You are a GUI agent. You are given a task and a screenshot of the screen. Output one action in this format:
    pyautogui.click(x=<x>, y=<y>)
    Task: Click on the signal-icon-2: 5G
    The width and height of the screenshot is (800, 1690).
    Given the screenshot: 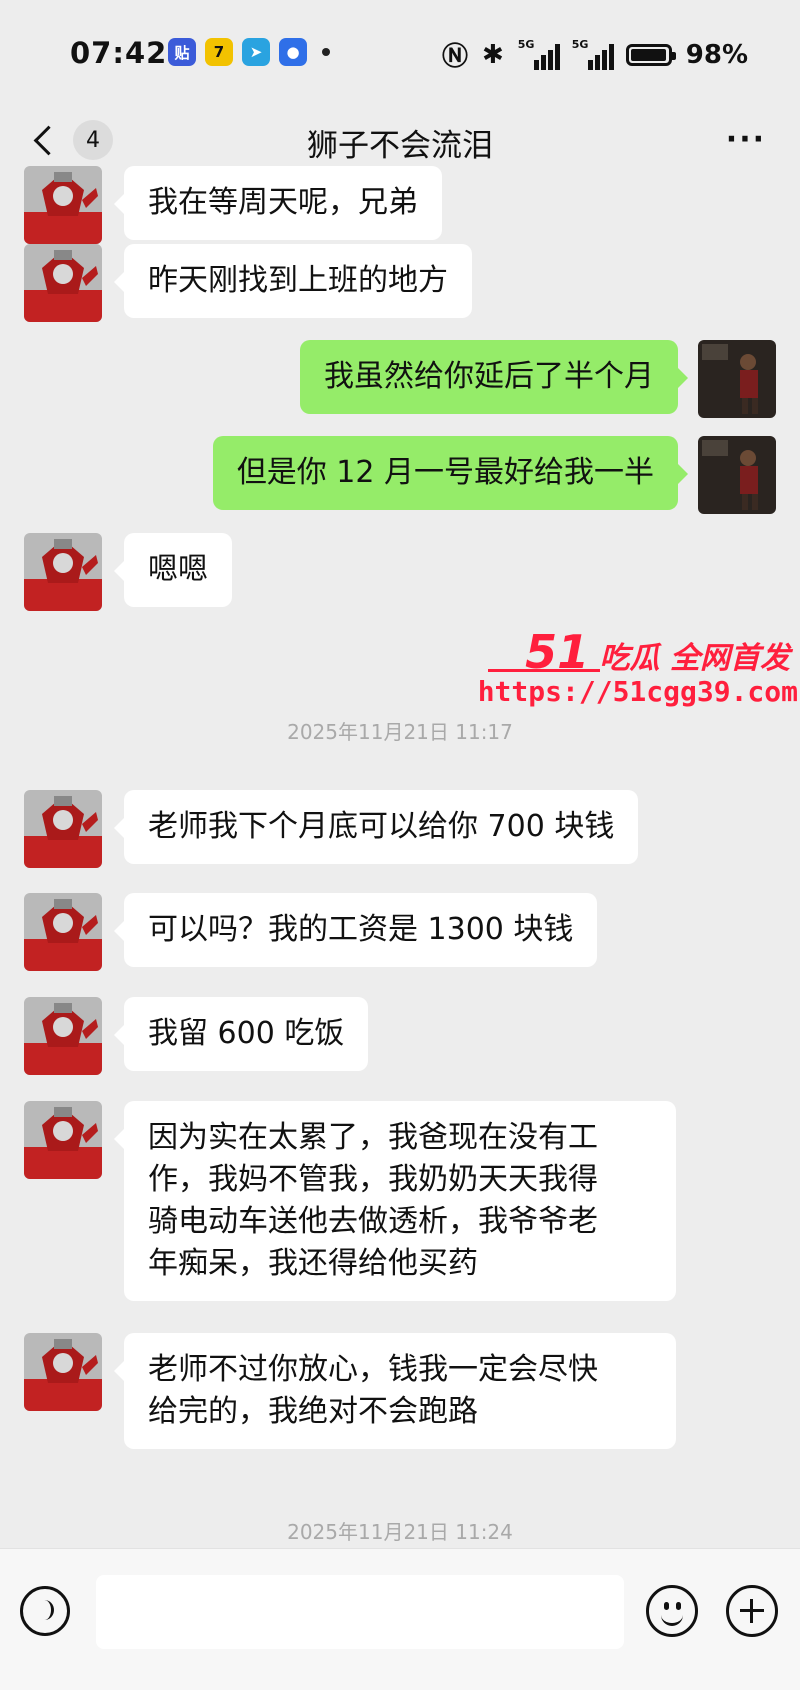 What is the action you would take?
    pyautogui.click(x=593, y=54)
    